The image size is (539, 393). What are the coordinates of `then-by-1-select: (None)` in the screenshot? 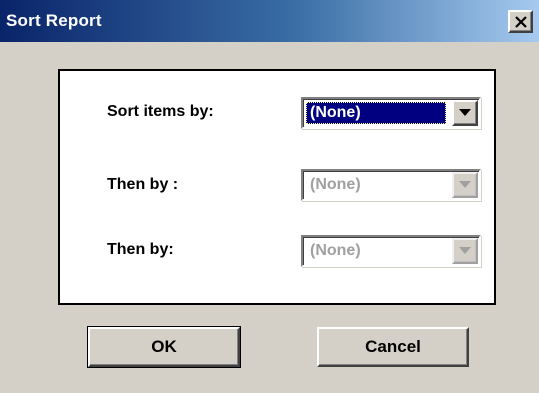 It's located at (391, 185).